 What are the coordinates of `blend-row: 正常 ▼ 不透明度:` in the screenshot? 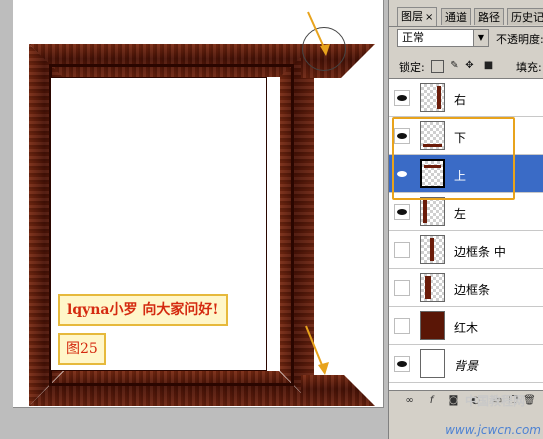 It's located at (468, 39).